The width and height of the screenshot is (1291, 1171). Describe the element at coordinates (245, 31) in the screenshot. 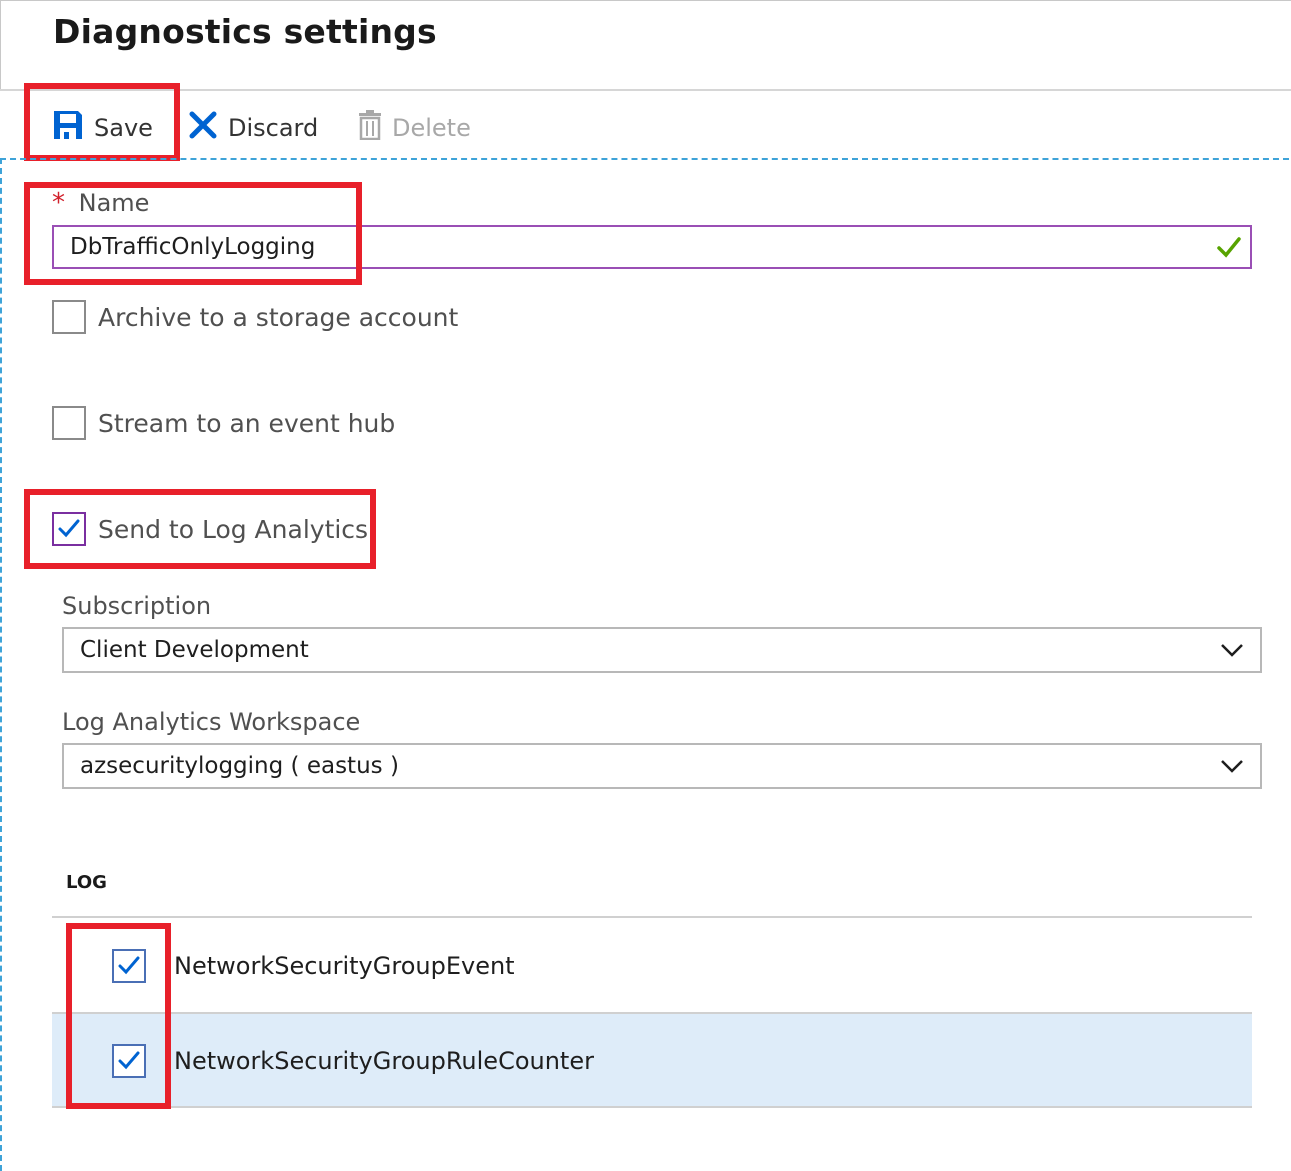

I see `page-title: Diagnostics settings` at that location.